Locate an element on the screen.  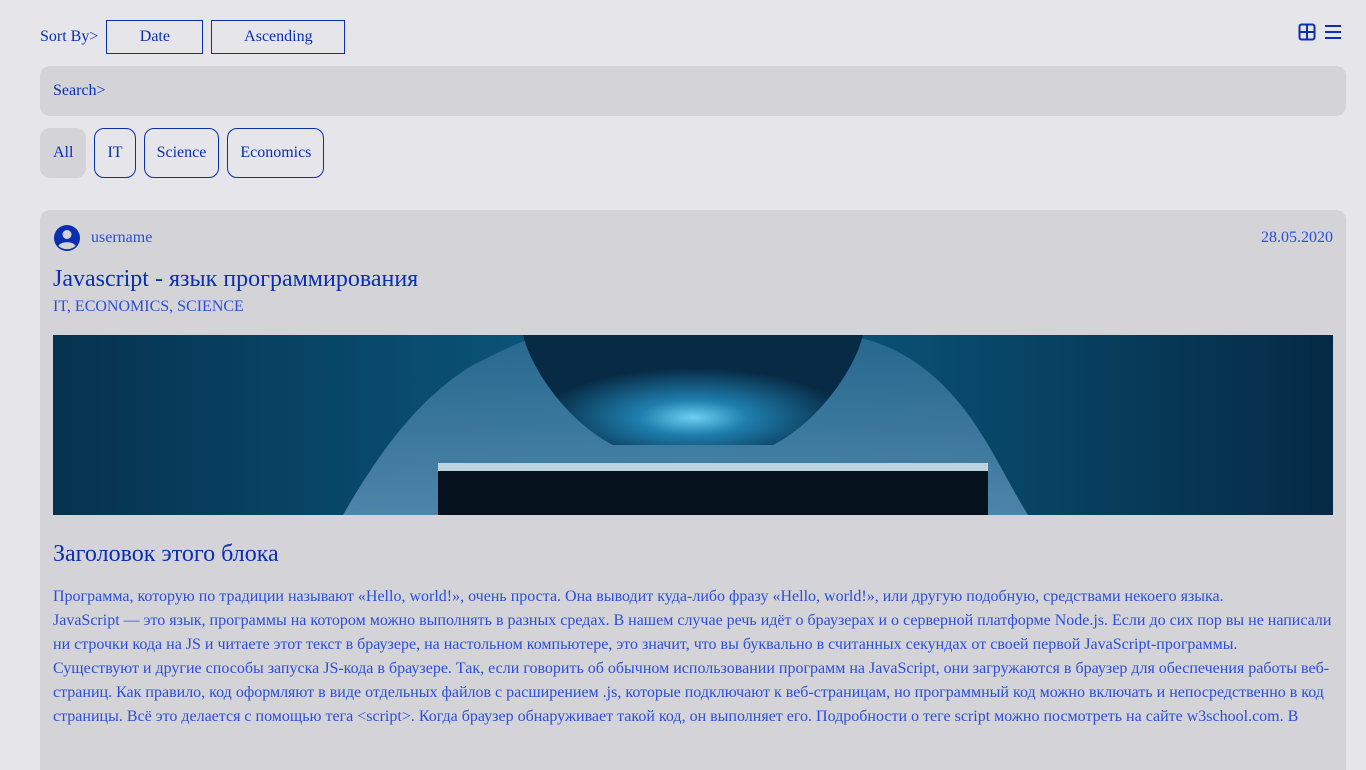
category-filters: All IT Science Economics is located at coordinates (182, 153).